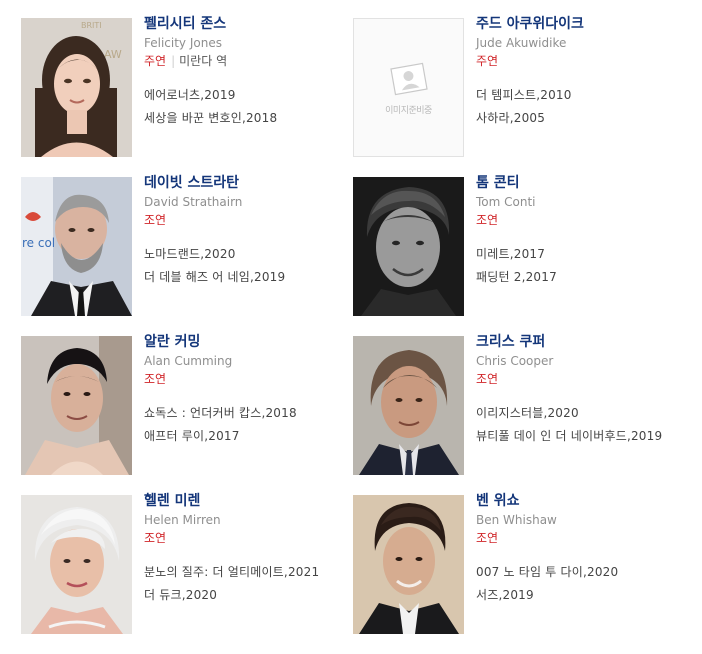 This screenshot has width=702, height=654. What do you see at coordinates (249, 183) in the screenshot?
I see `actor-name: 데이빗 스트라탄` at bounding box center [249, 183].